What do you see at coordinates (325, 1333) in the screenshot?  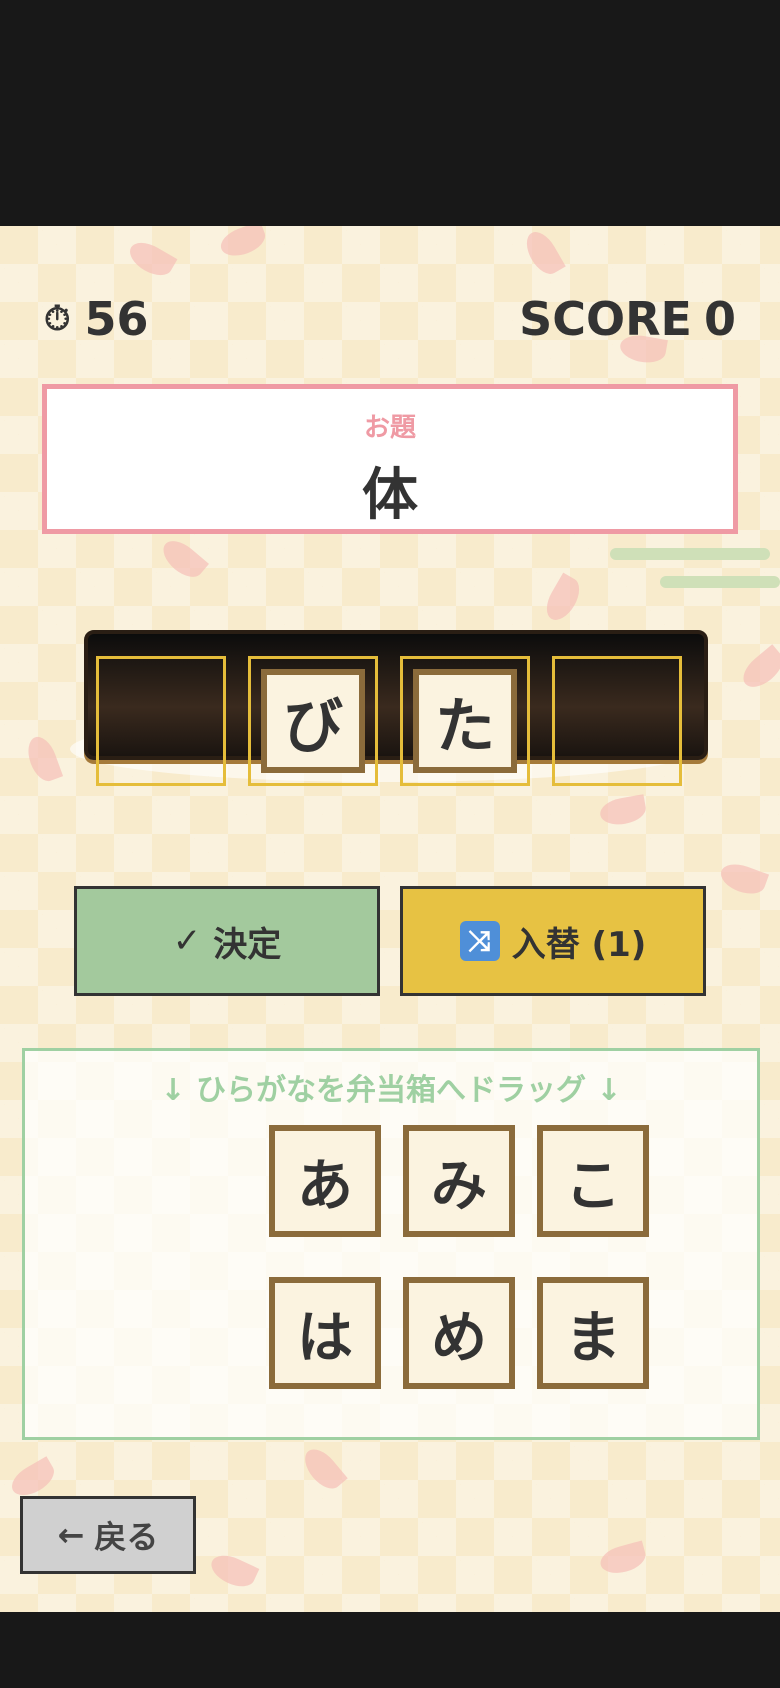 I see `letter-tile: は` at bounding box center [325, 1333].